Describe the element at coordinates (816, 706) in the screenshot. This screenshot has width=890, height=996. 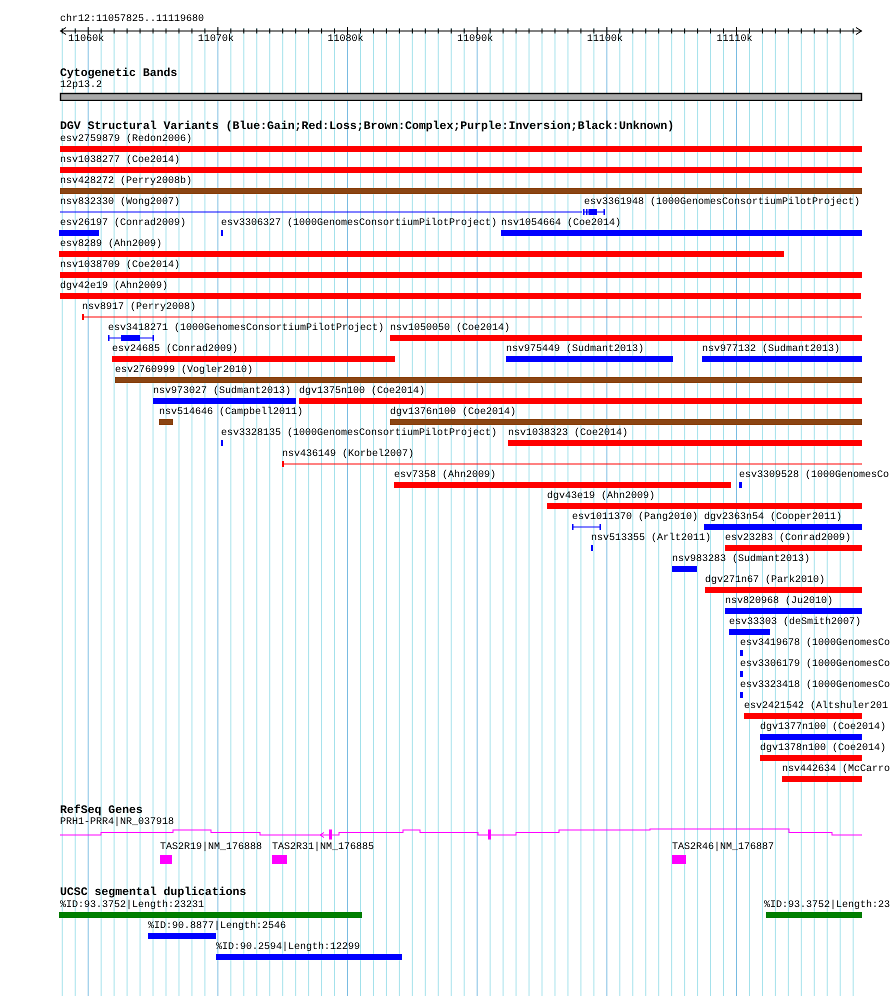
I see `variant-label: esv2421542 (Altshuler201` at that location.